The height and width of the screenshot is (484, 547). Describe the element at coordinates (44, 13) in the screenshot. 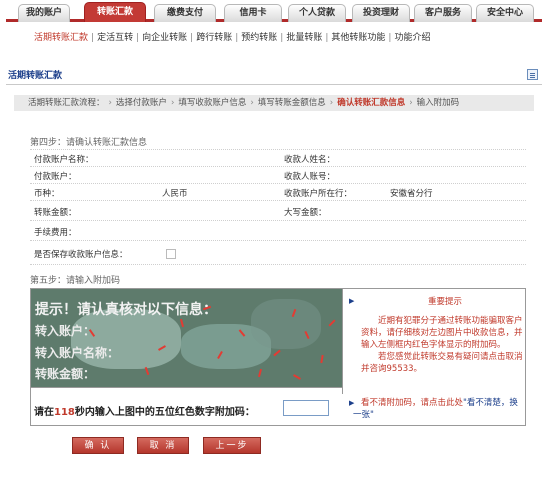

I see `tab-my-account: 我的账户` at that location.